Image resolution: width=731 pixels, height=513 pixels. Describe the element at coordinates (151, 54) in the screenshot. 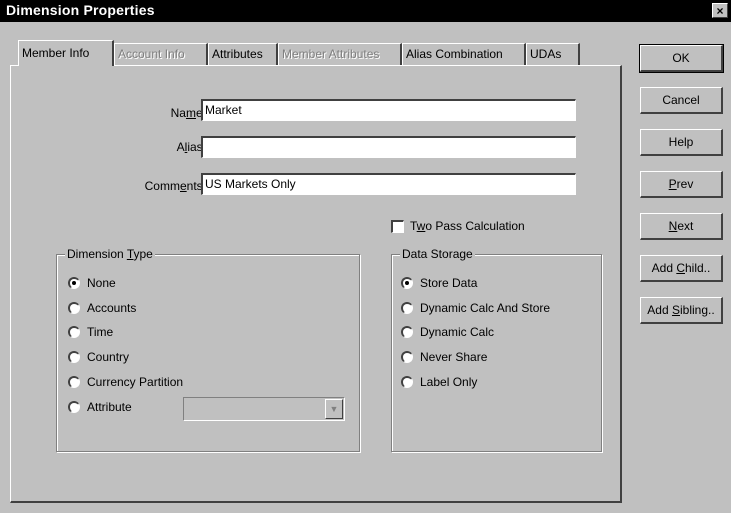

I see `tab-label: Account Info` at that location.